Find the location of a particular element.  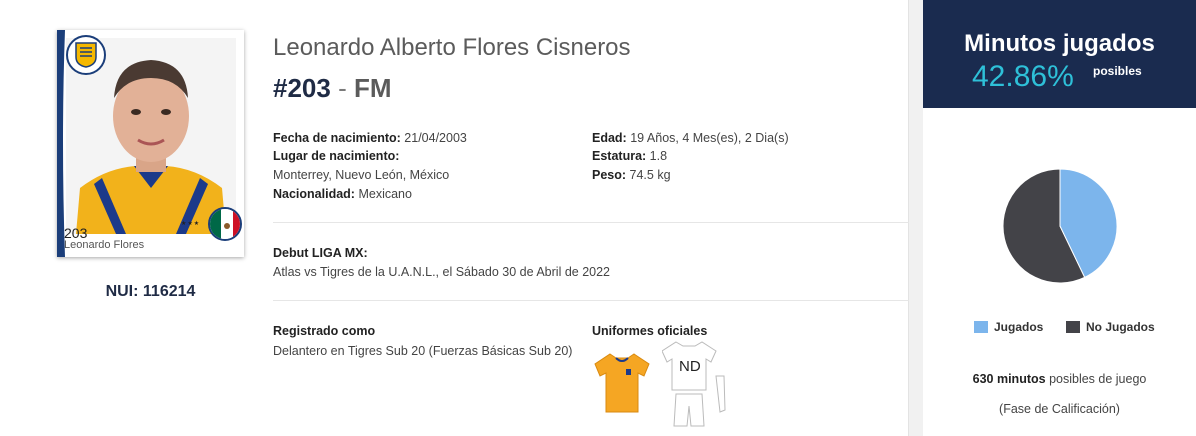

age-row: Edad: 19 Años, 4 Mes(es), 2 Dia(s) is located at coordinates (690, 138).